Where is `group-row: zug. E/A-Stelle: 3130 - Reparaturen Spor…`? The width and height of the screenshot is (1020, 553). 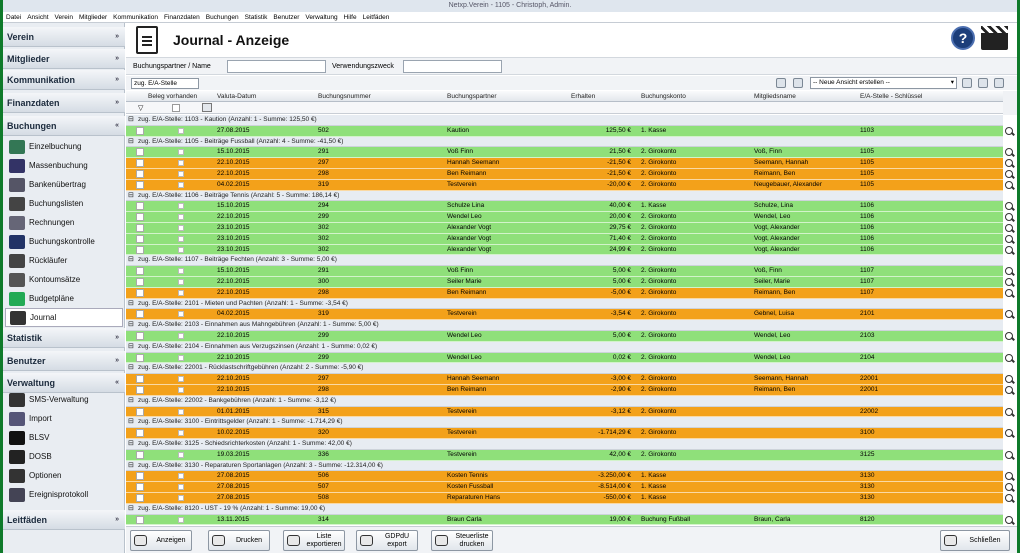 group-row: zug. E/A-Stelle: 3130 - Reparaturen Spor… is located at coordinates (564, 466).